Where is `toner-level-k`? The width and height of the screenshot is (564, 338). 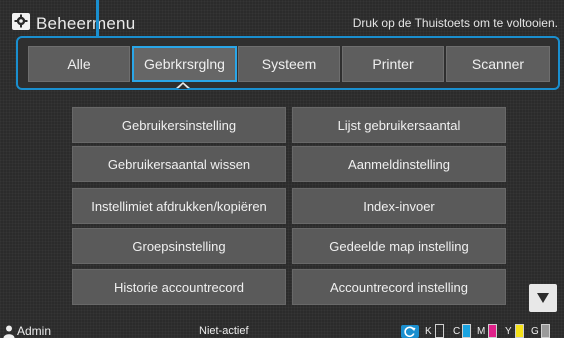
toner-level-k is located at coordinates (439, 331).